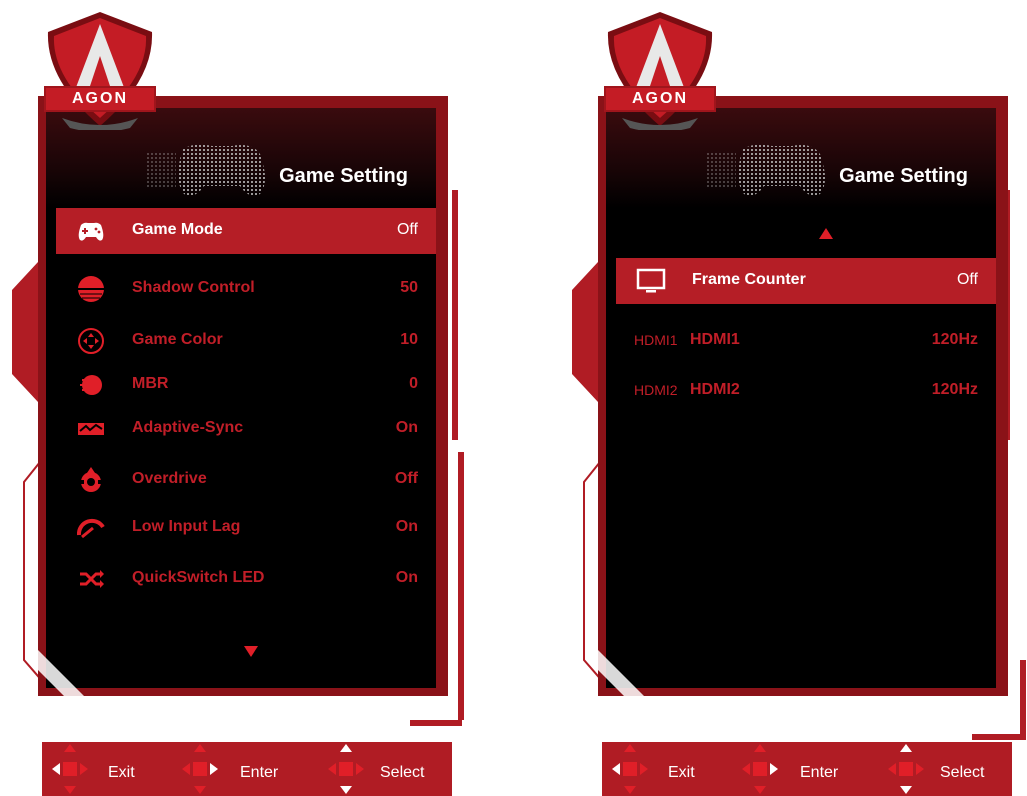  What do you see at coordinates (91, 480) in the screenshot?
I see `overdrive-icon` at bounding box center [91, 480].